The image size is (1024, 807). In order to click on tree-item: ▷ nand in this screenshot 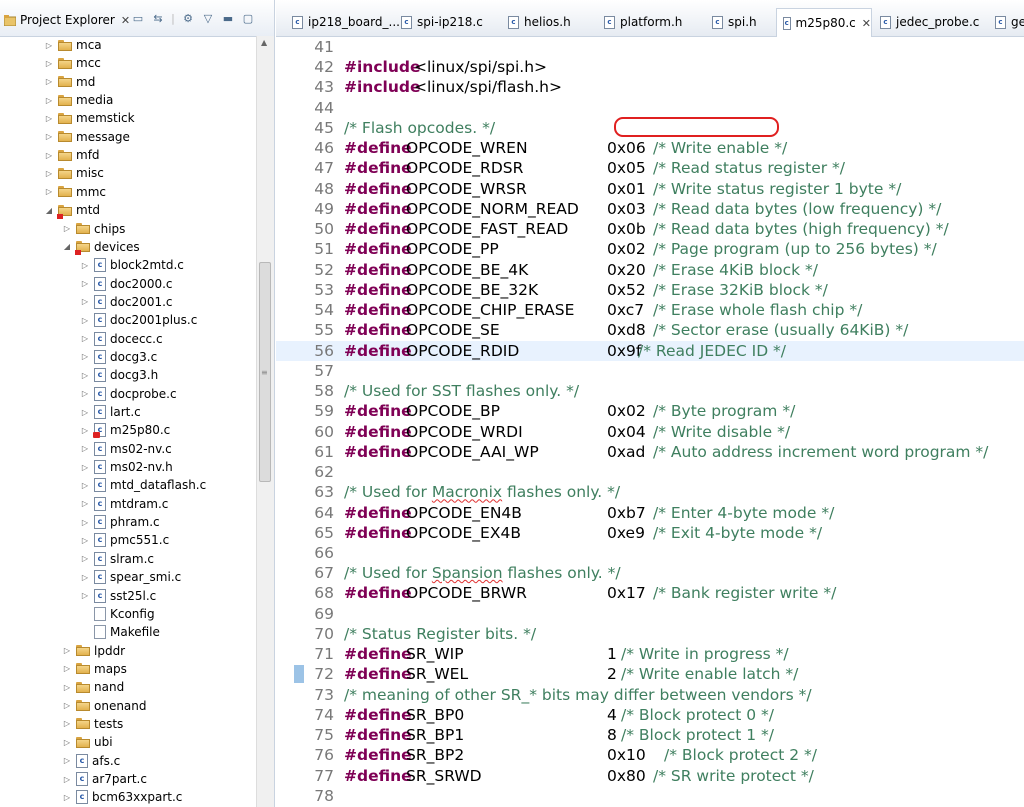, I will do `click(93, 687)`.